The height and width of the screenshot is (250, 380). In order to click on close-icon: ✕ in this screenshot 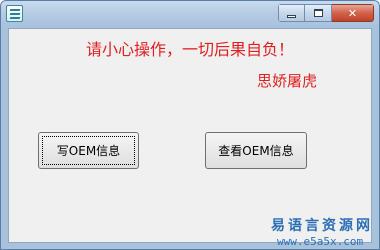, I will do `click(352, 13)`.